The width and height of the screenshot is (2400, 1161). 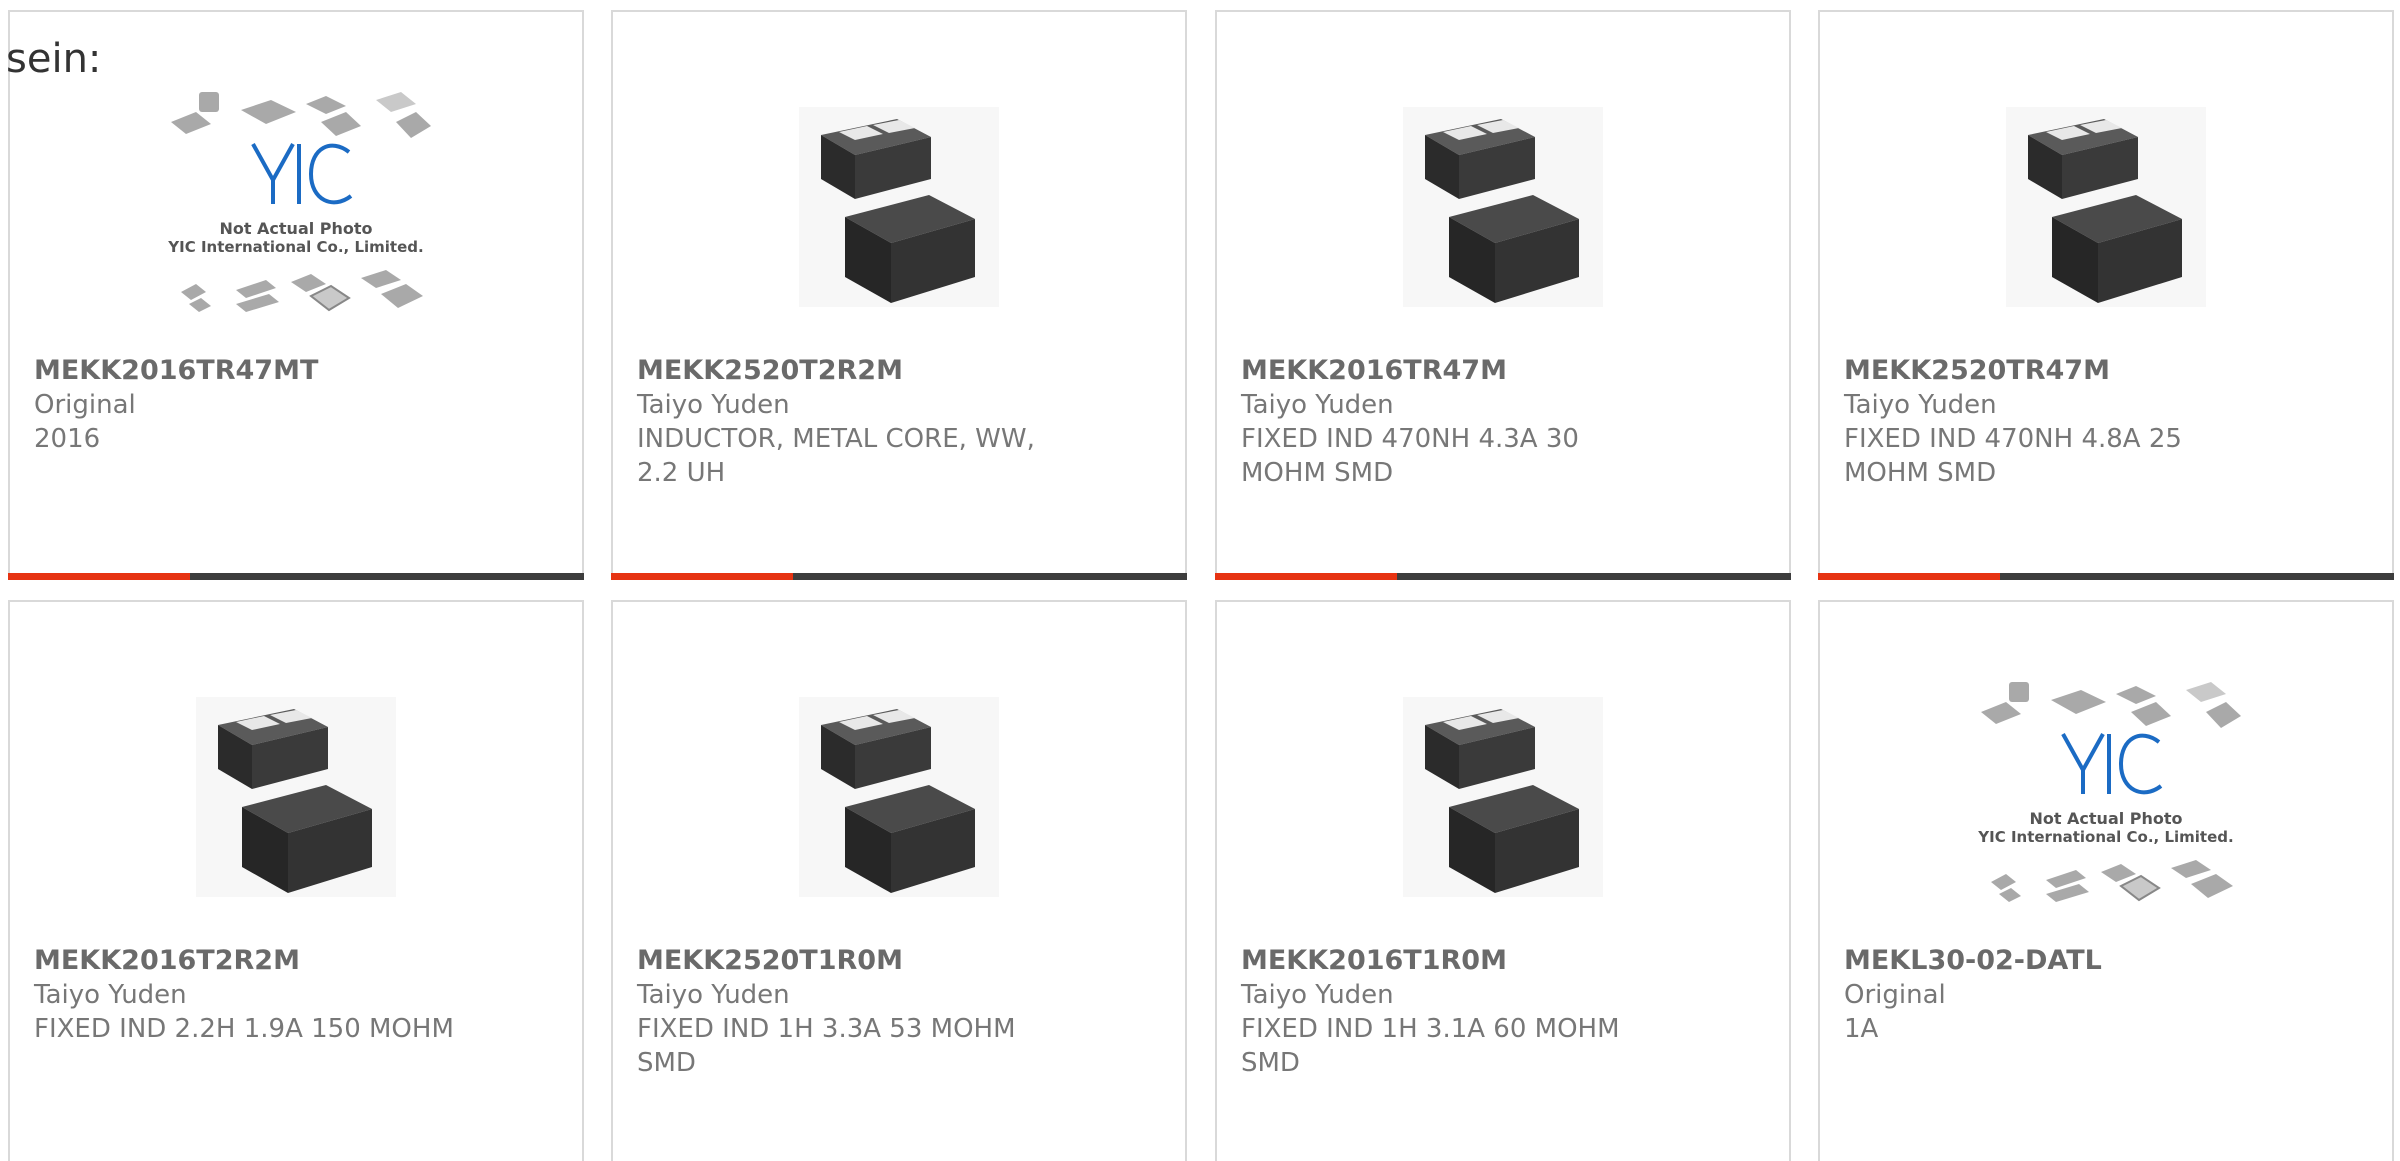 I want to click on part-number: MEKK2520T1R0M, so click(x=899, y=961).